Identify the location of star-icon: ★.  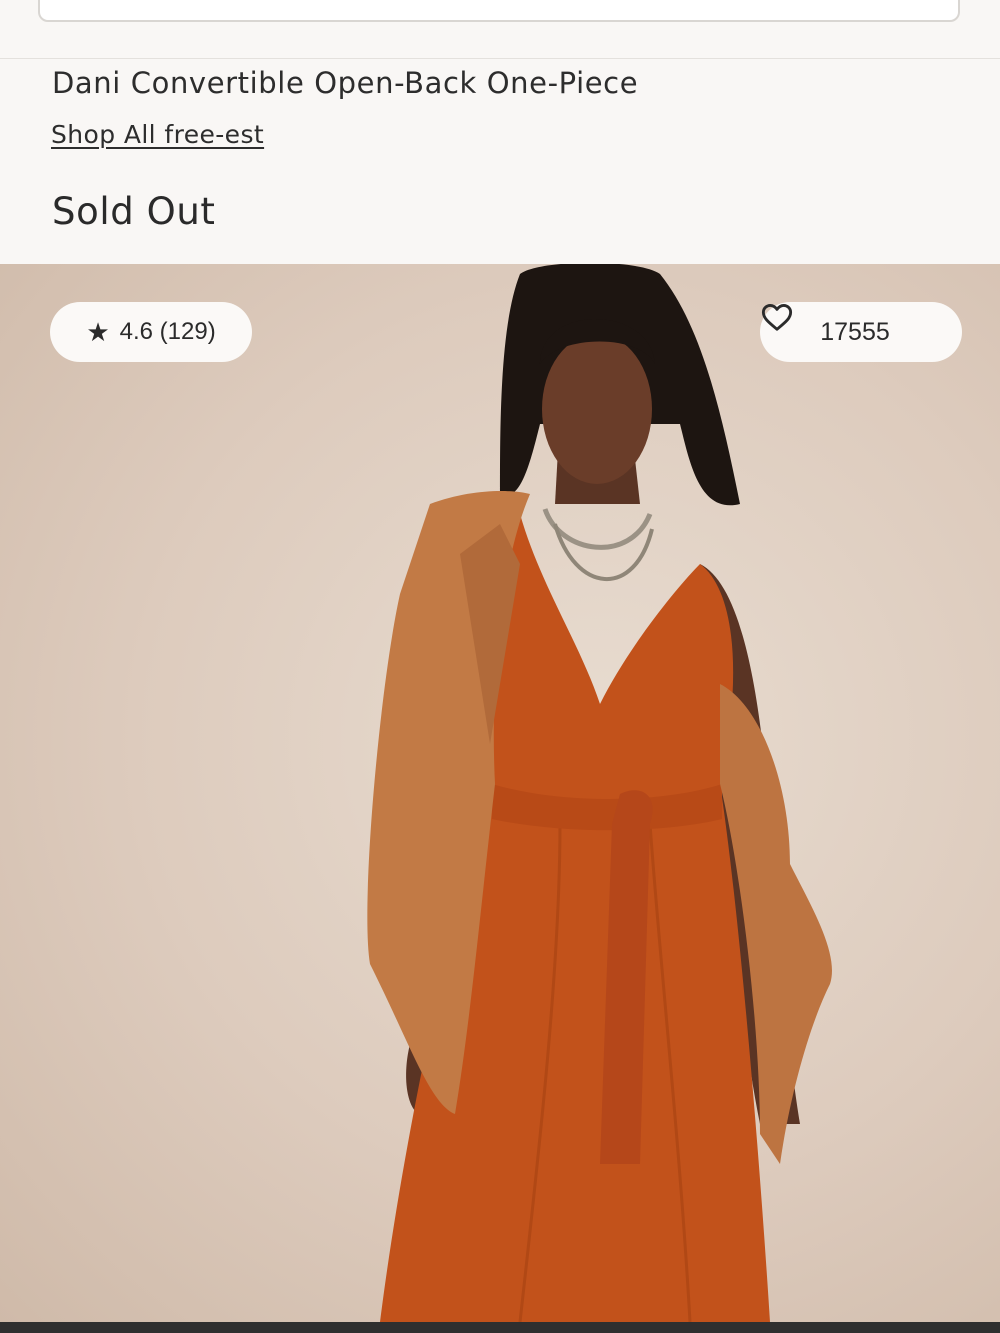
(98, 331).